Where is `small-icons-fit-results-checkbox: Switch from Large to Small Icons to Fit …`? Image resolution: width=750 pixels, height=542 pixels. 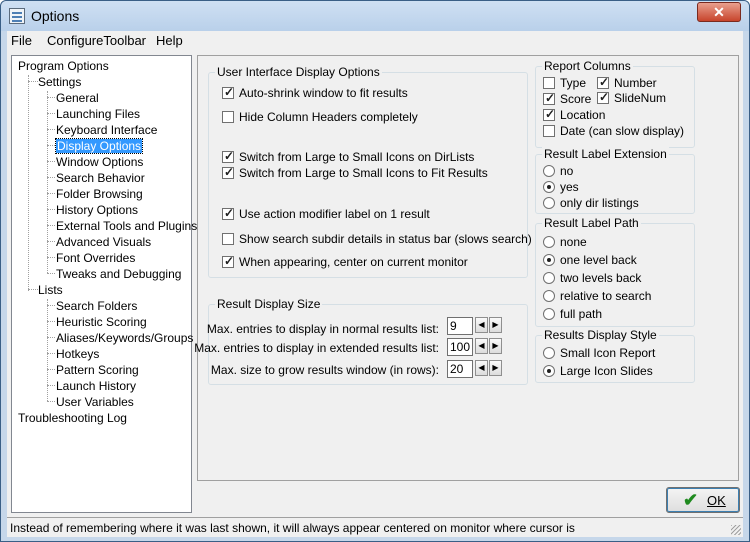 small-icons-fit-results-checkbox: Switch from Large to Small Icons to Fit … is located at coordinates (355, 172).